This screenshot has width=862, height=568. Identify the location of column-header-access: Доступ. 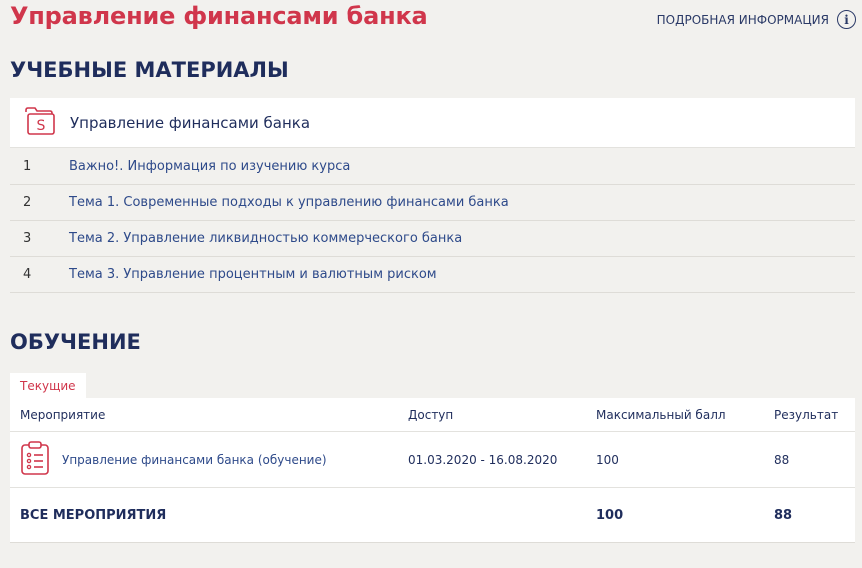
(431, 414).